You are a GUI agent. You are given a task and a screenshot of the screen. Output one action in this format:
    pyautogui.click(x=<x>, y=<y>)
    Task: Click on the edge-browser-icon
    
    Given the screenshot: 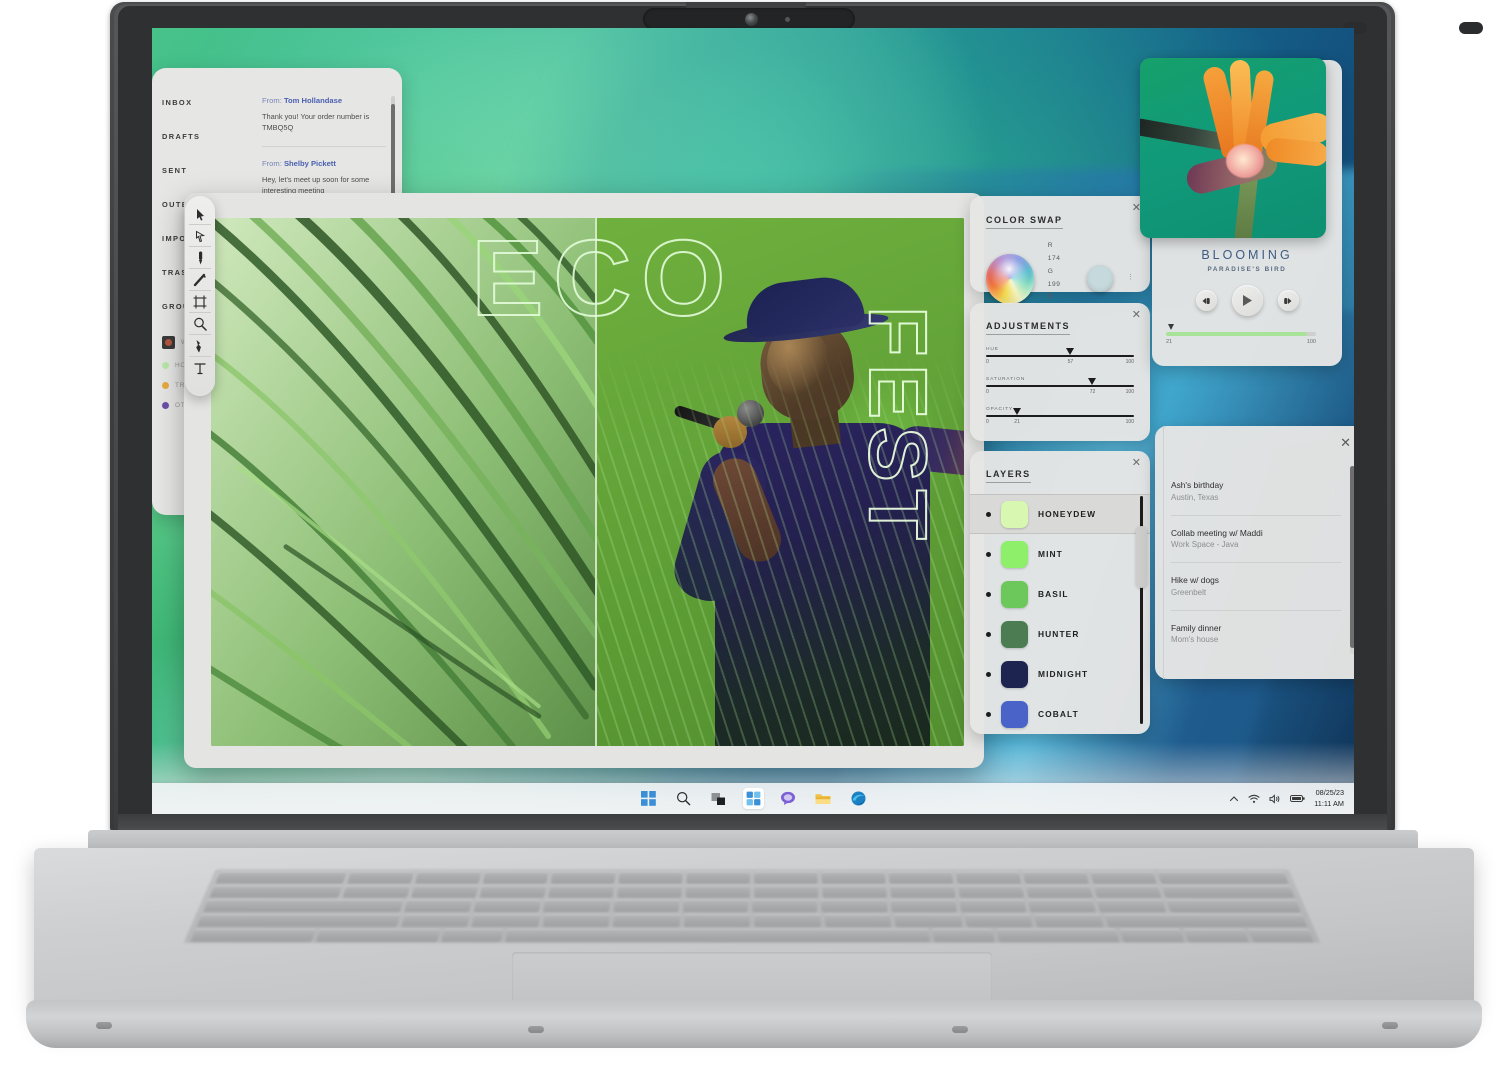 What is the action you would take?
    pyautogui.click(x=858, y=798)
    